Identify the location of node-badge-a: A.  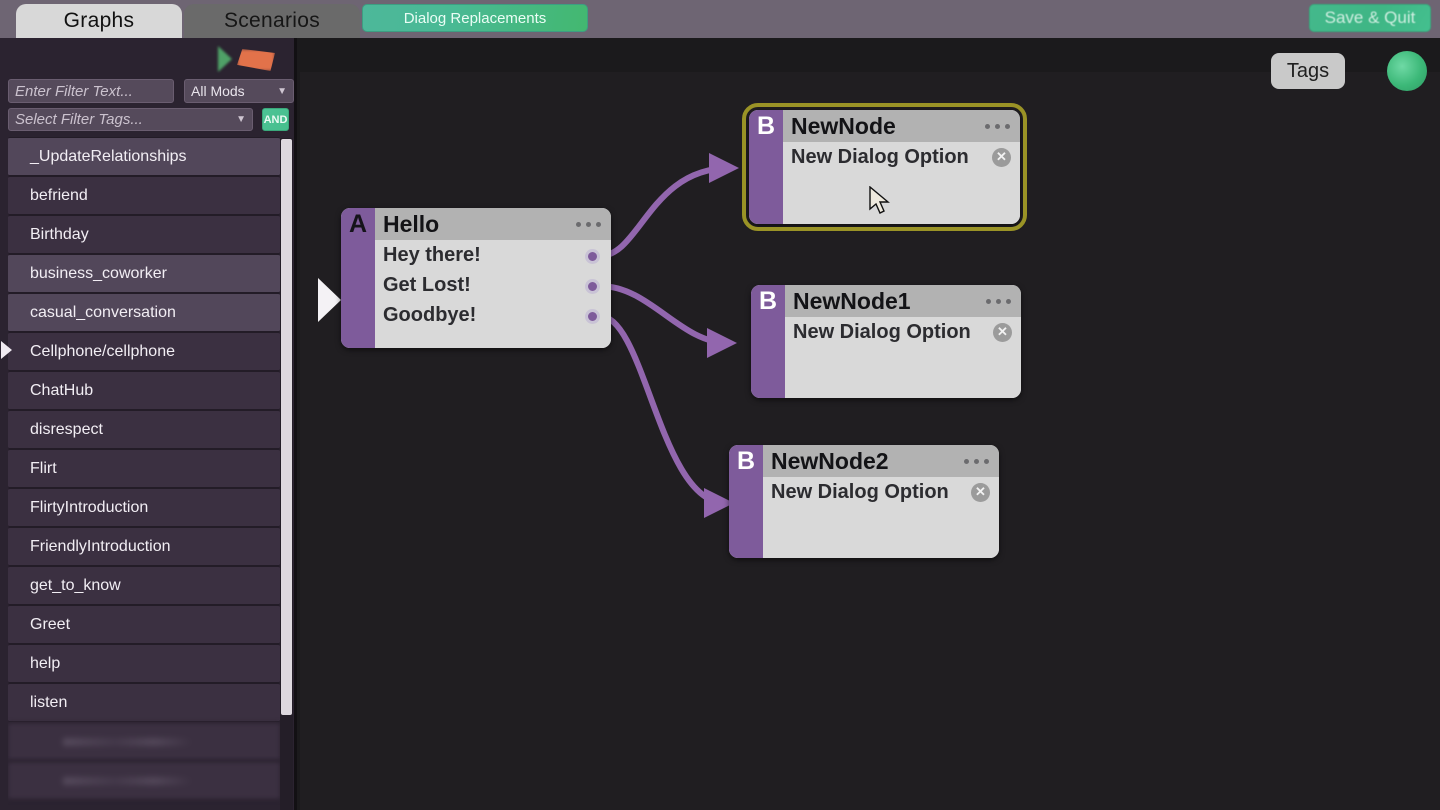
(358, 223).